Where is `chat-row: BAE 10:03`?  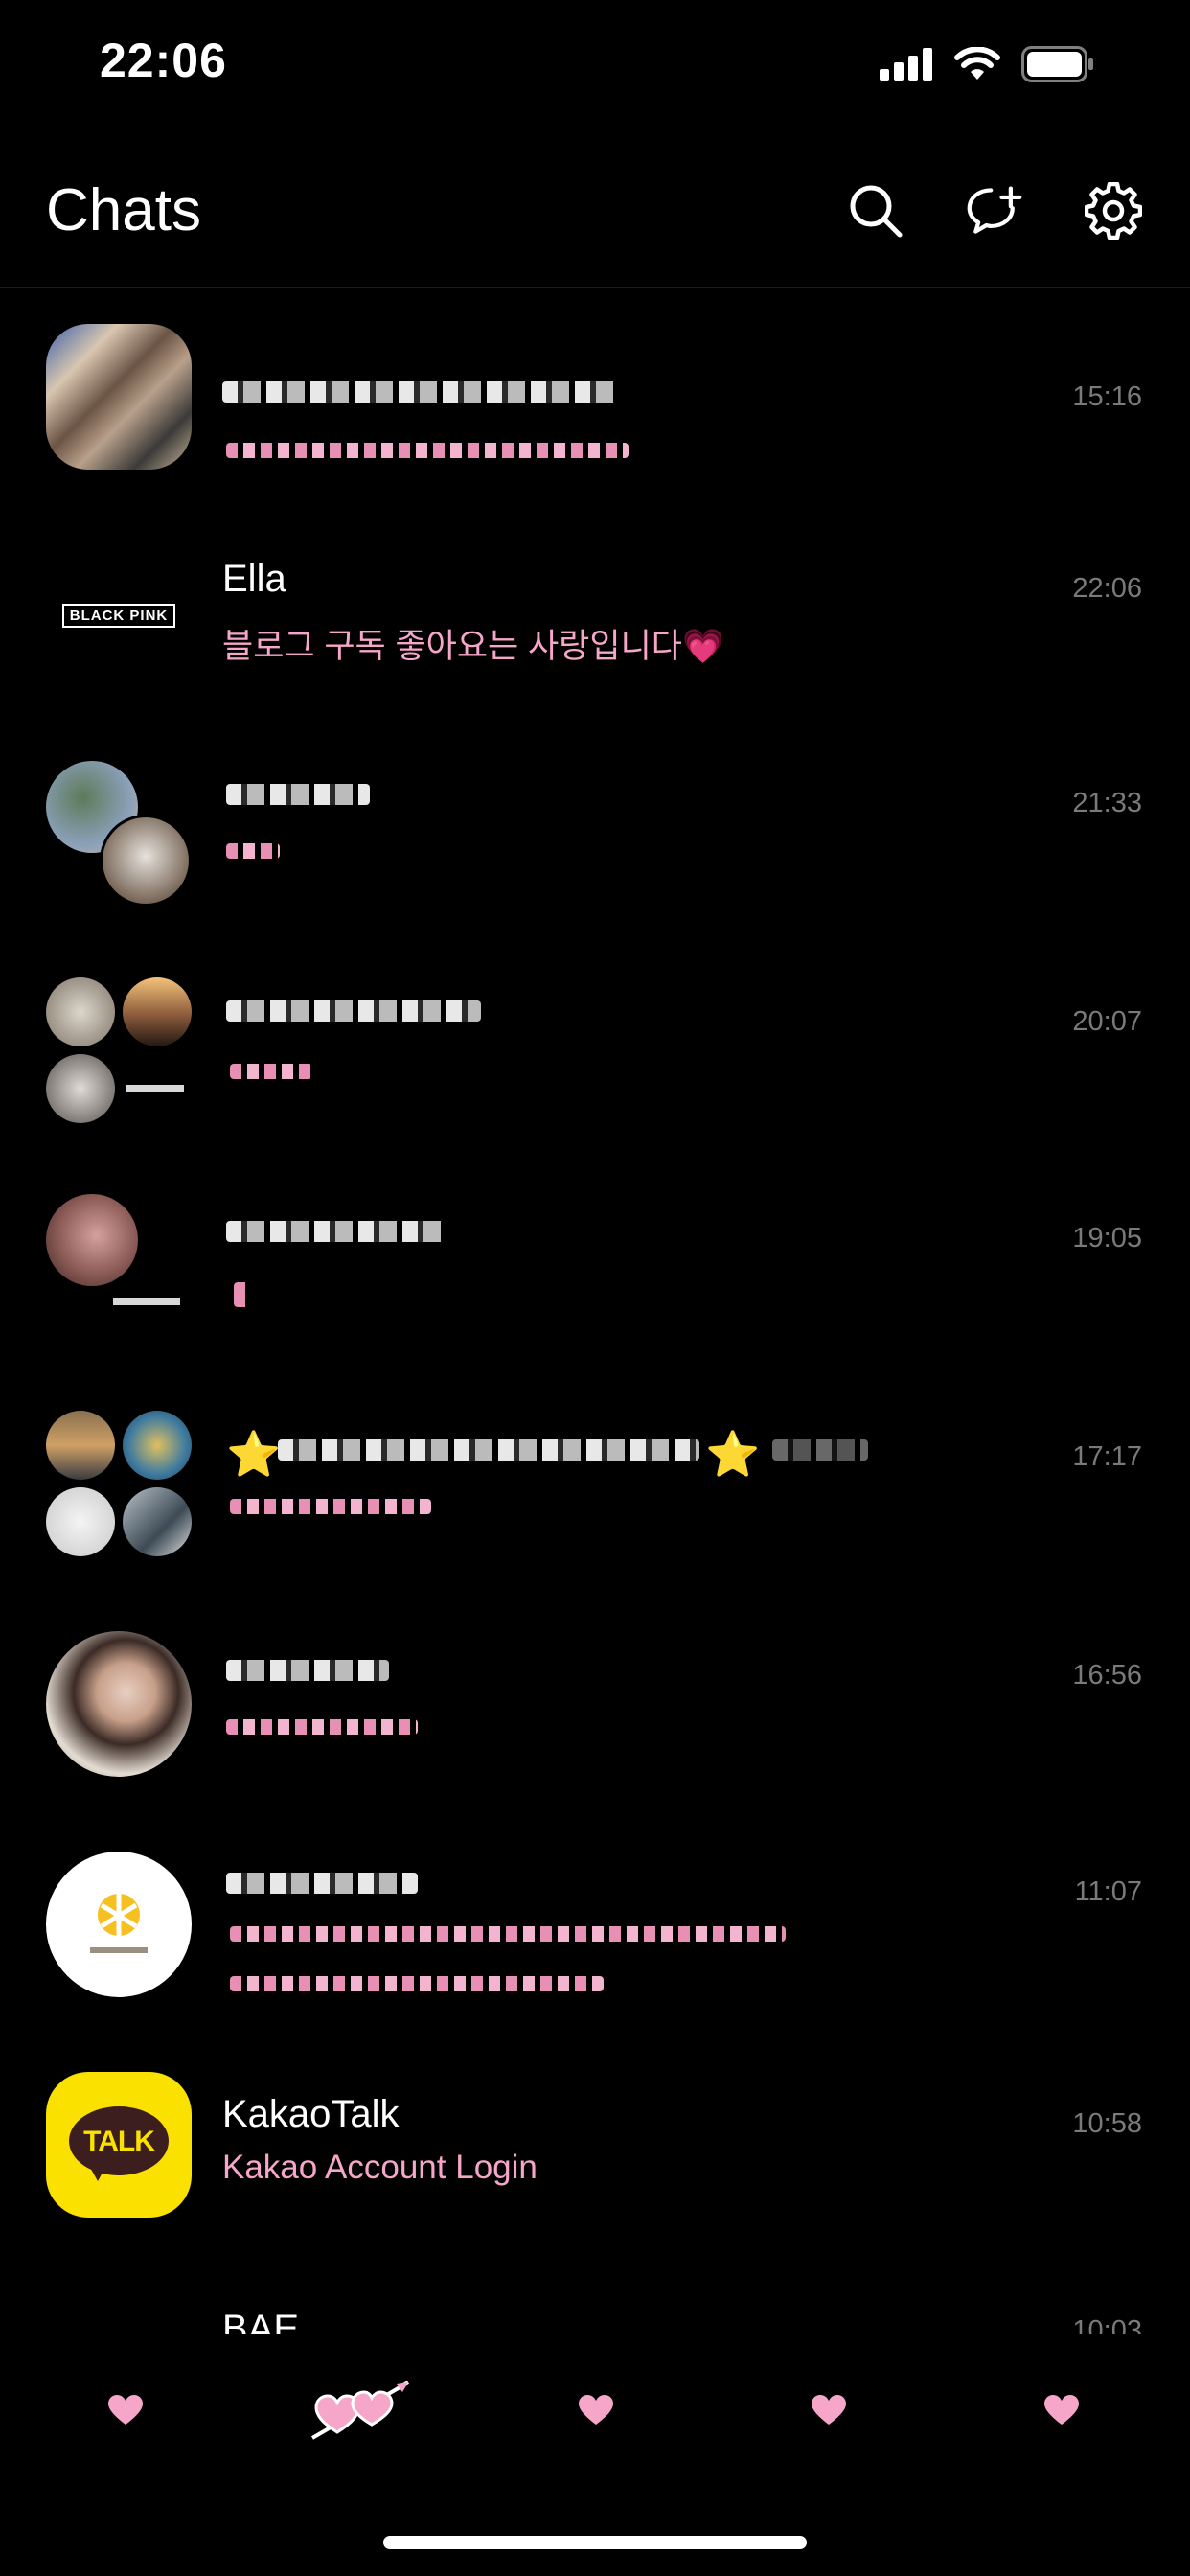
chat-row: BAE 10:03 is located at coordinates (595, 2321).